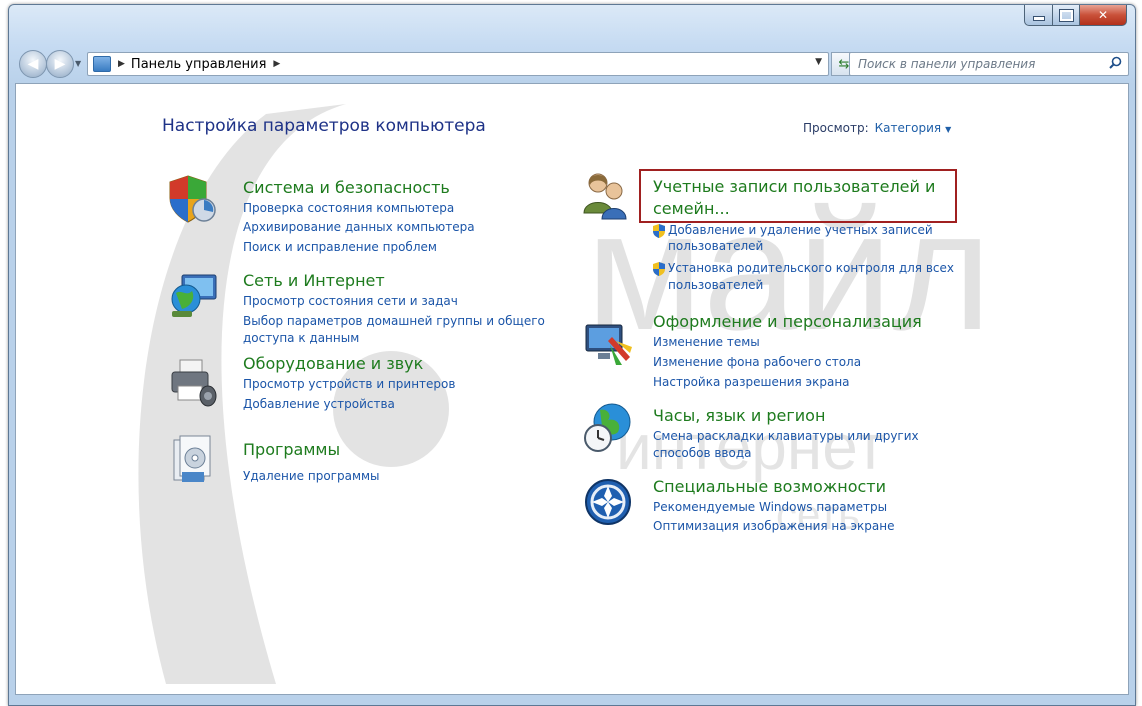 This screenshot has height=706, width=1142. I want to click on link-backup-computer: Архивирование данных компьютера, so click(359, 227).